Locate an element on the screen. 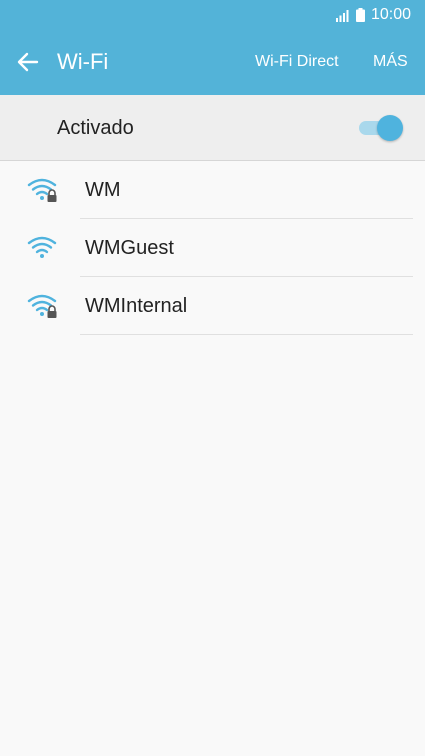 Image resolution: width=425 pixels, height=756 pixels. network-item-wminternal: WMInternal is located at coordinates (212, 306).